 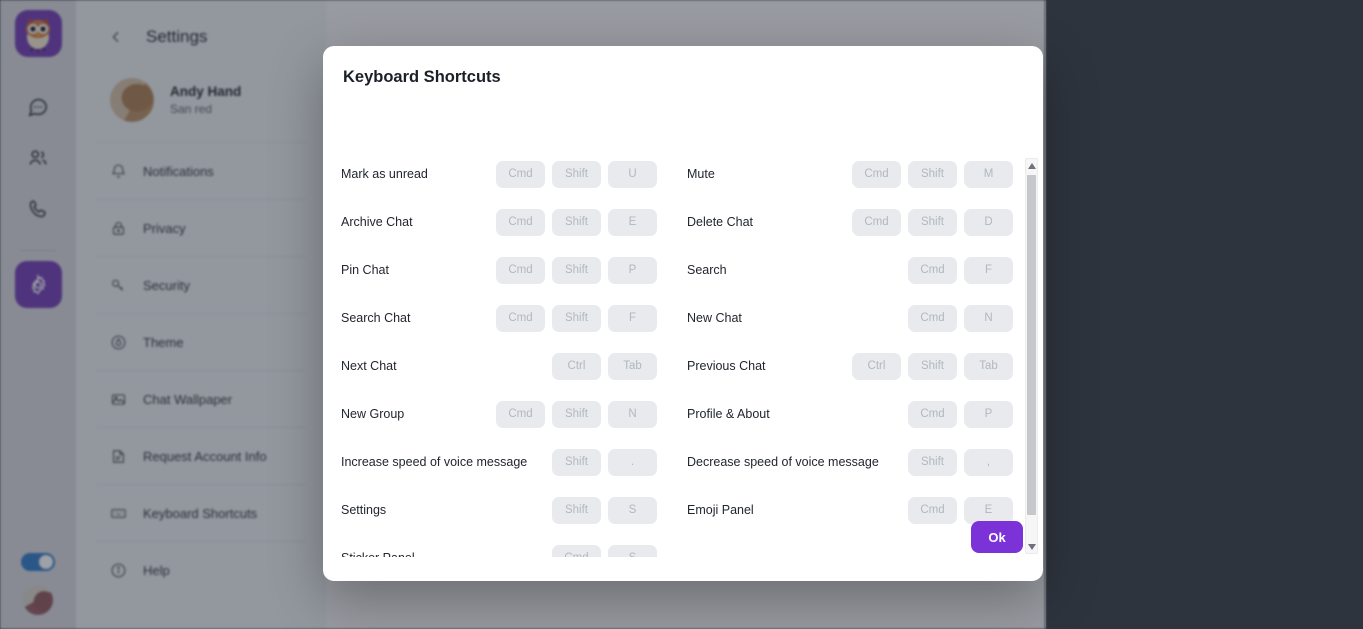 I want to click on sidebar-item-notifications: Notifications, so click(x=201, y=170).